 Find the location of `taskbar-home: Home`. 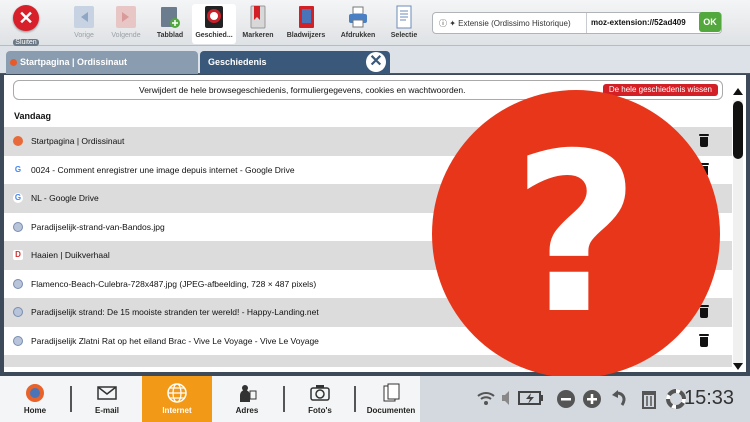

taskbar-home: Home is located at coordinates (35, 399).